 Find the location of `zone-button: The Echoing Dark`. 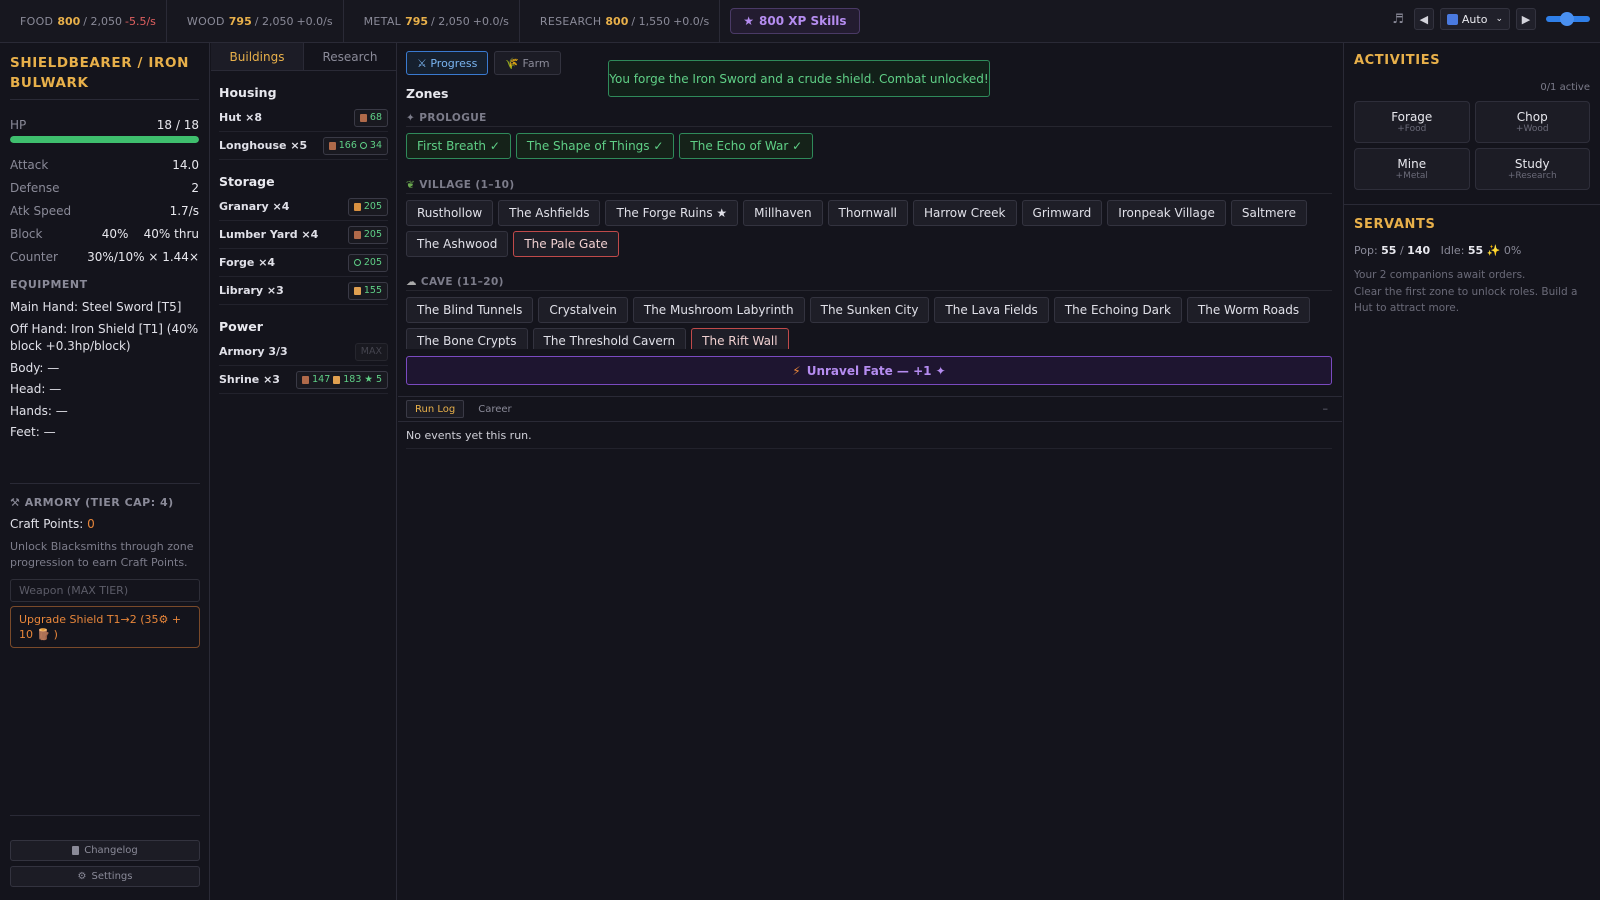

zone-button: The Echoing Dark is located at coordinates (1117, 310).